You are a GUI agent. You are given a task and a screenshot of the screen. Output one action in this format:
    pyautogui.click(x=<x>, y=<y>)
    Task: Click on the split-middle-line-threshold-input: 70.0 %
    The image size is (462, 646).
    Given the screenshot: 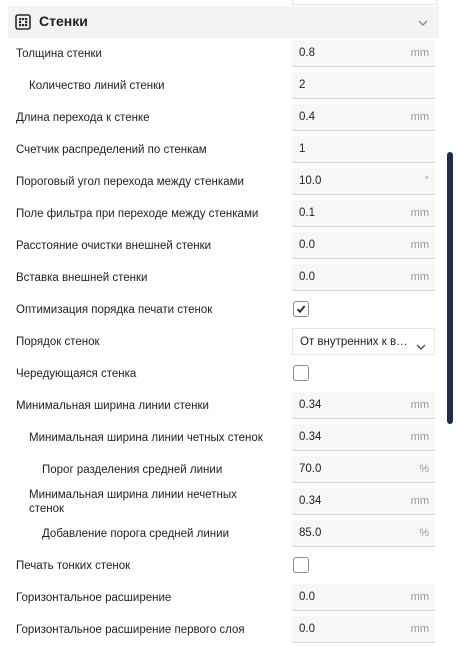 What is the action you would take?
    pyautogui.click(x=363, y=469)
    